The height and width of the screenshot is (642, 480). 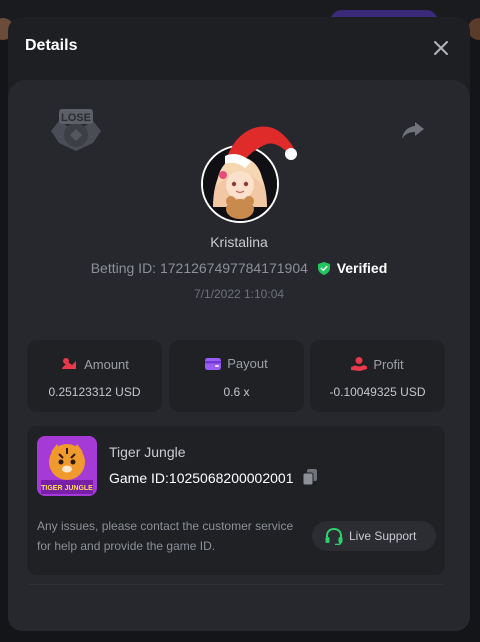 I want to click on bet-timestamp: 7/1/2022 1:10:04, so click(x=239, y=294).